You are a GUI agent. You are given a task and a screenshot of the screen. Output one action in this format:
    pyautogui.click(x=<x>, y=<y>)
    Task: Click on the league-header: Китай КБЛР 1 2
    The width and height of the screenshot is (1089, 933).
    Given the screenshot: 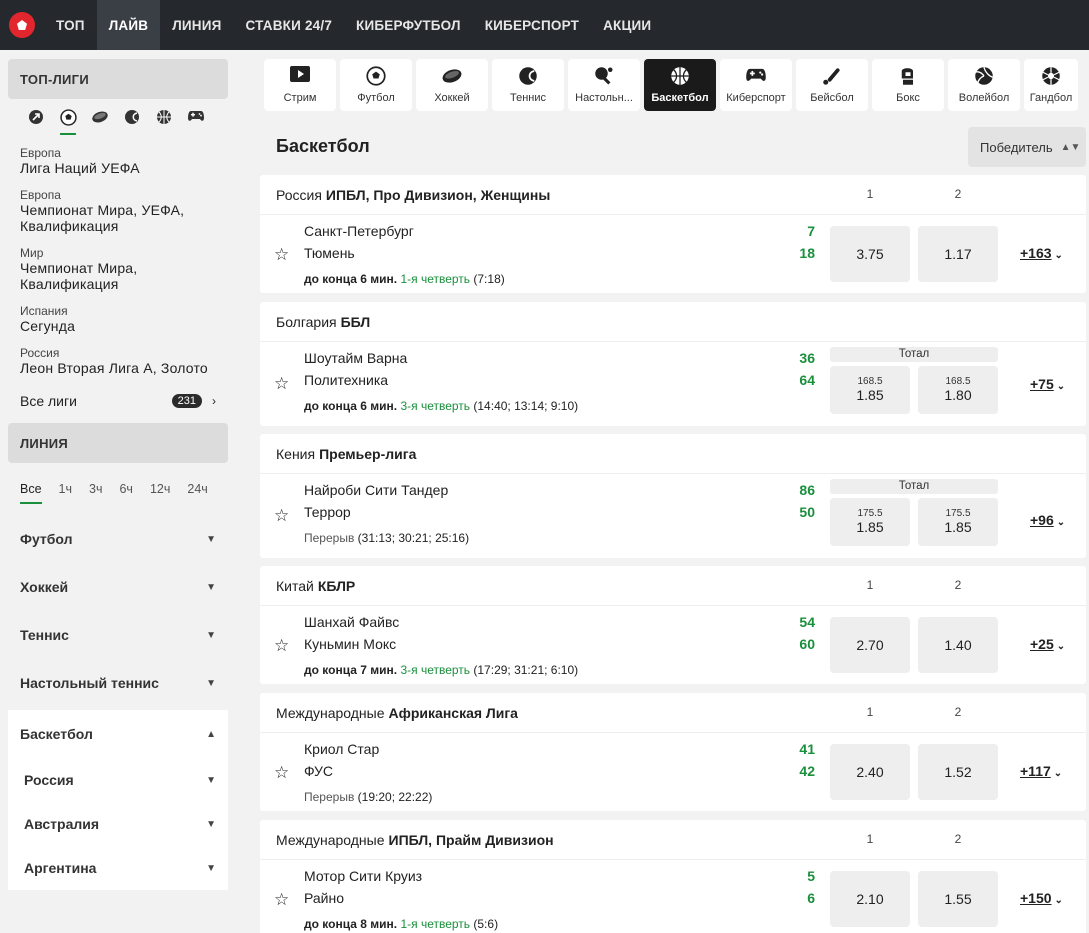 What is the action you would take?
    pyautogui.click(x=673, y=586)
    